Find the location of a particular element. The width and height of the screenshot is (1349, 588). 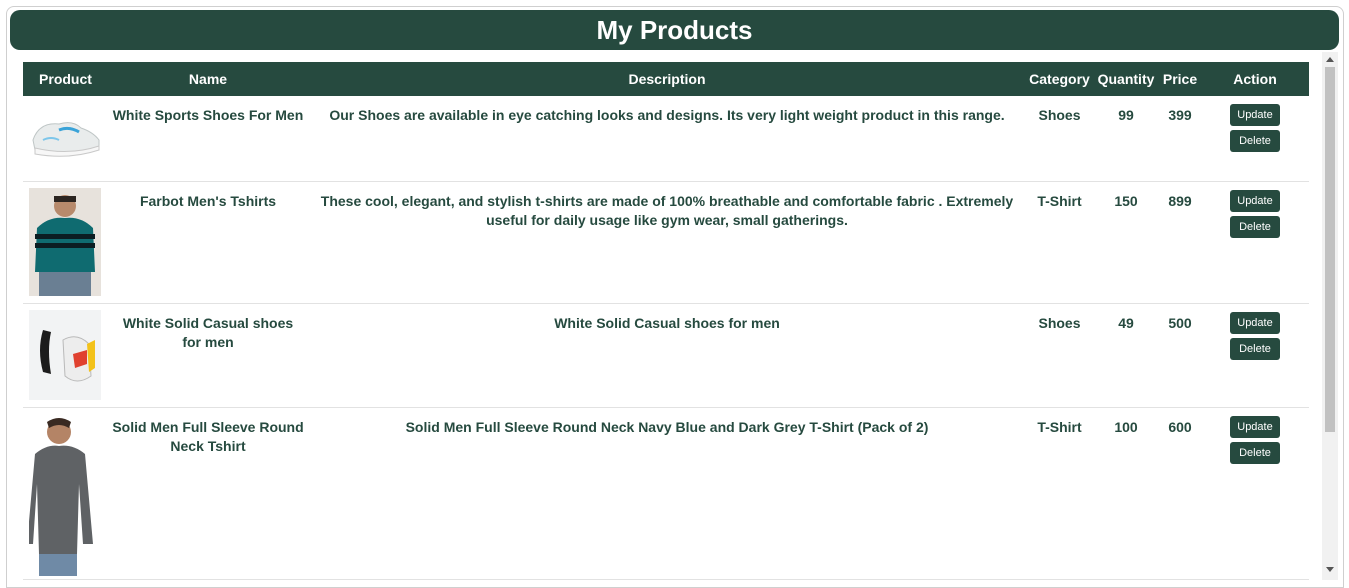

scroll-up-arrow-icon is located at coordinates (1330, 59).